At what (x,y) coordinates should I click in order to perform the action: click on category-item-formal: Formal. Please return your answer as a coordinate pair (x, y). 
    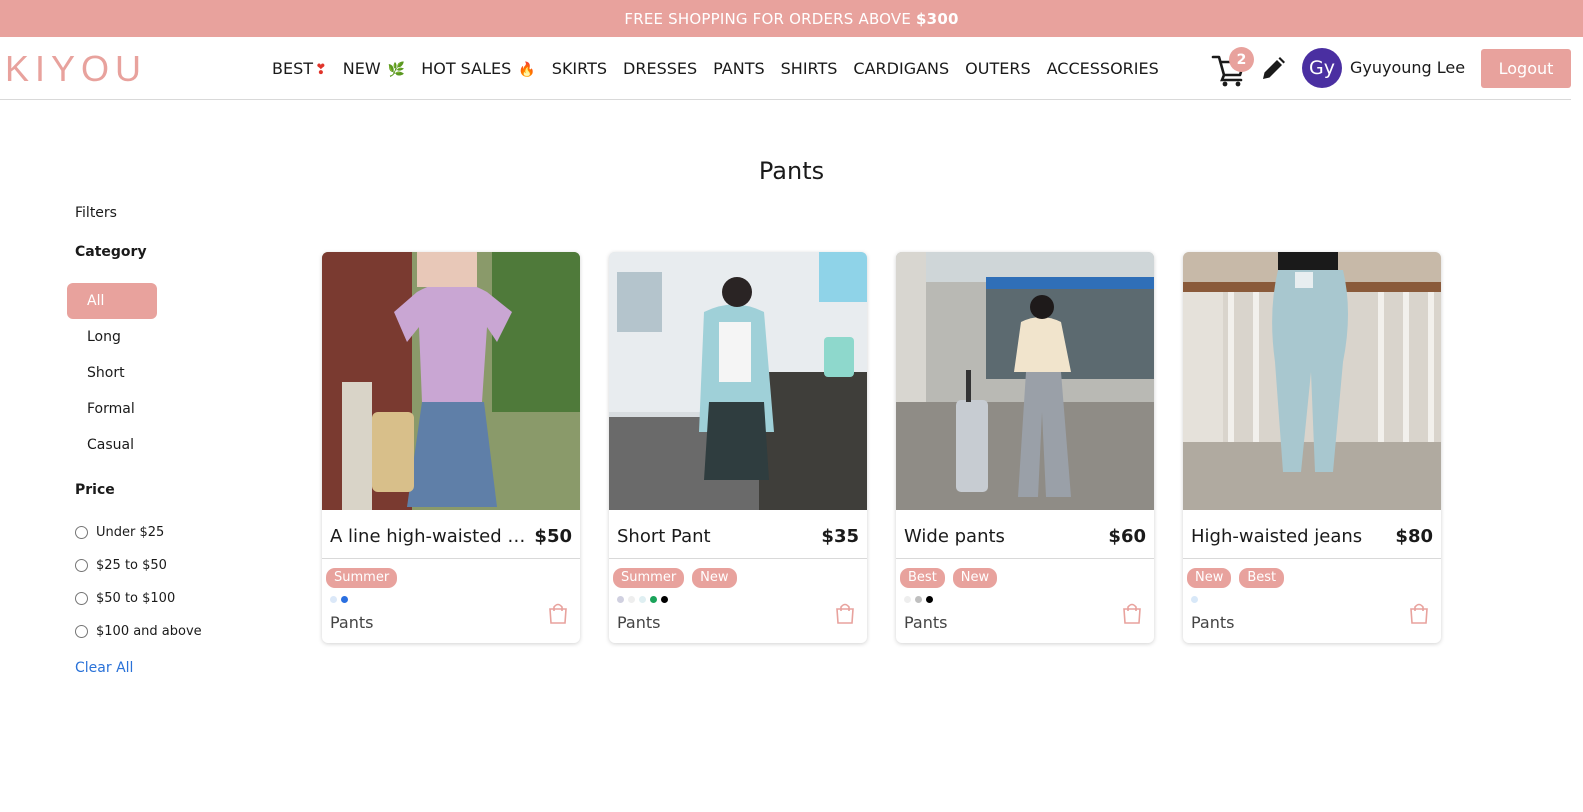
    Looking at the image, I should click on (112, 409).